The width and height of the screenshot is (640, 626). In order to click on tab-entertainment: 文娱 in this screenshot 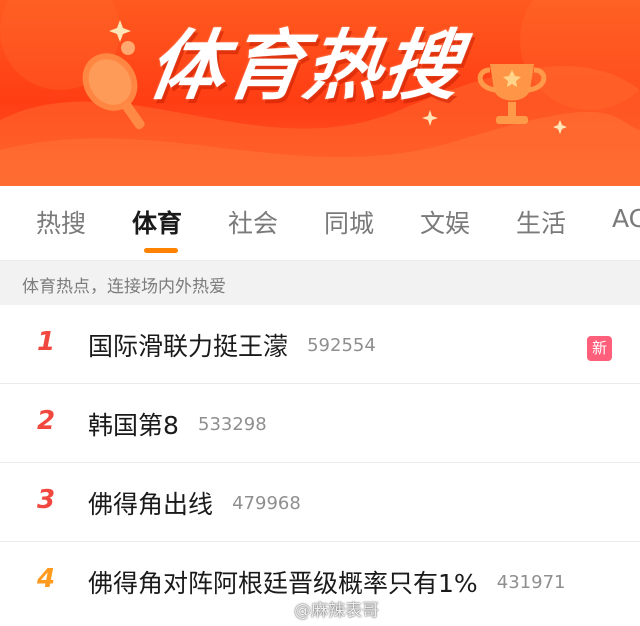, I will do `click(445, 222)`.